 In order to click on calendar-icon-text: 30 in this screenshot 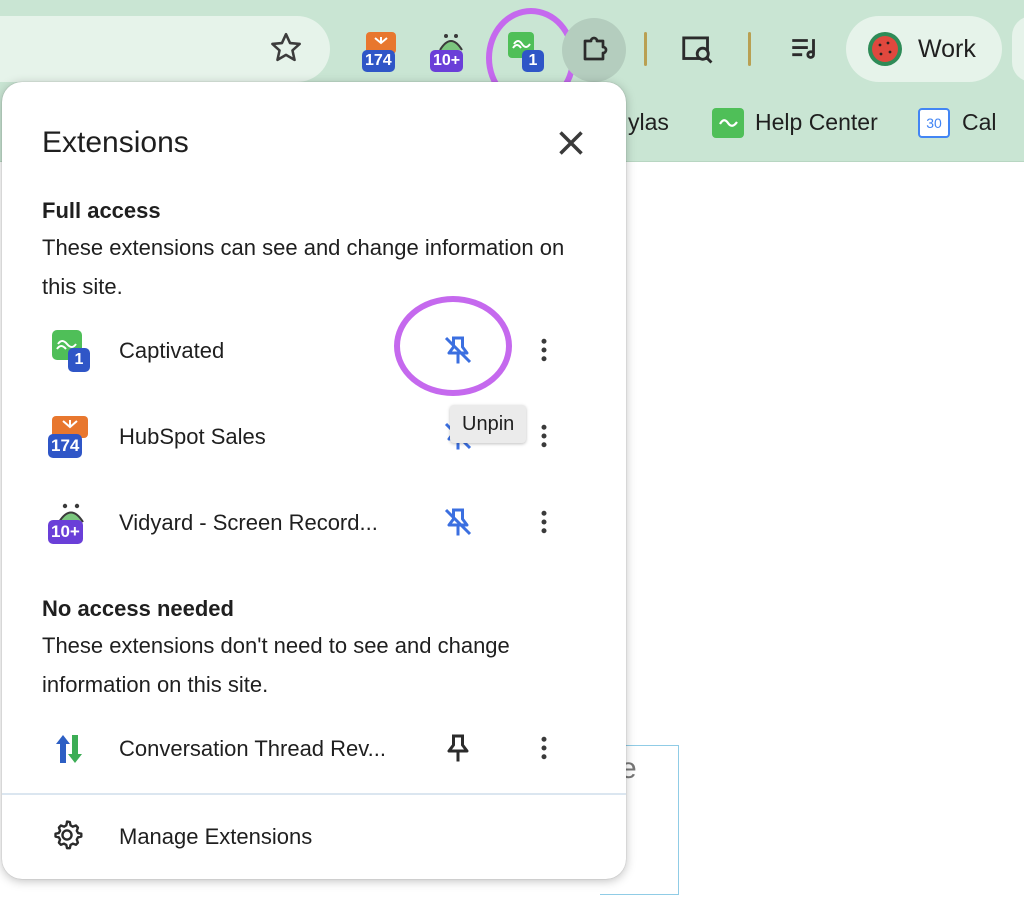, I will do `click(934, 123)`.